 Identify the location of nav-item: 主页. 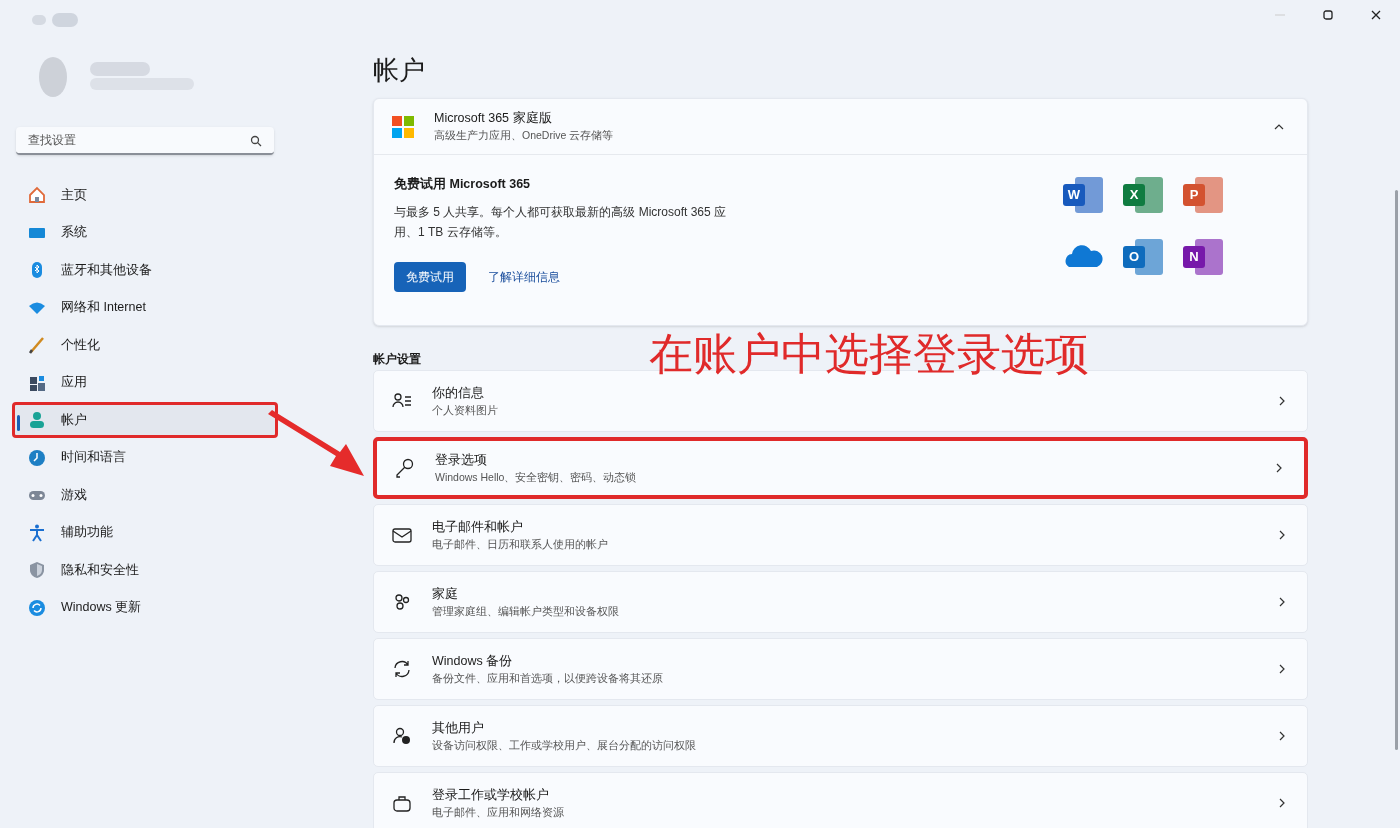
(145, 195).